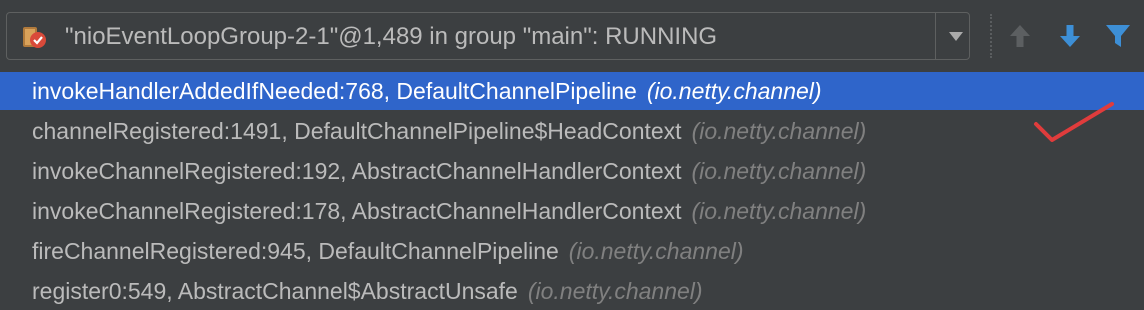 The height and width of the screenshot is (310, 1144). Describe the element at coordinates (935, 36) in the screenshot. I see `select-divider` at that location.